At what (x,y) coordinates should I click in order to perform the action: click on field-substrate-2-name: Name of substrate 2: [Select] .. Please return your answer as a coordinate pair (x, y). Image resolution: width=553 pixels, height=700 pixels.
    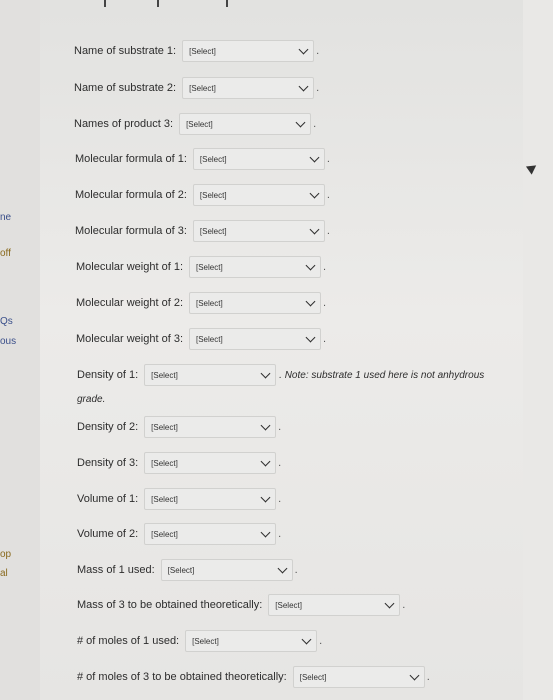
    Looking at the image, I should click on (196, 88).